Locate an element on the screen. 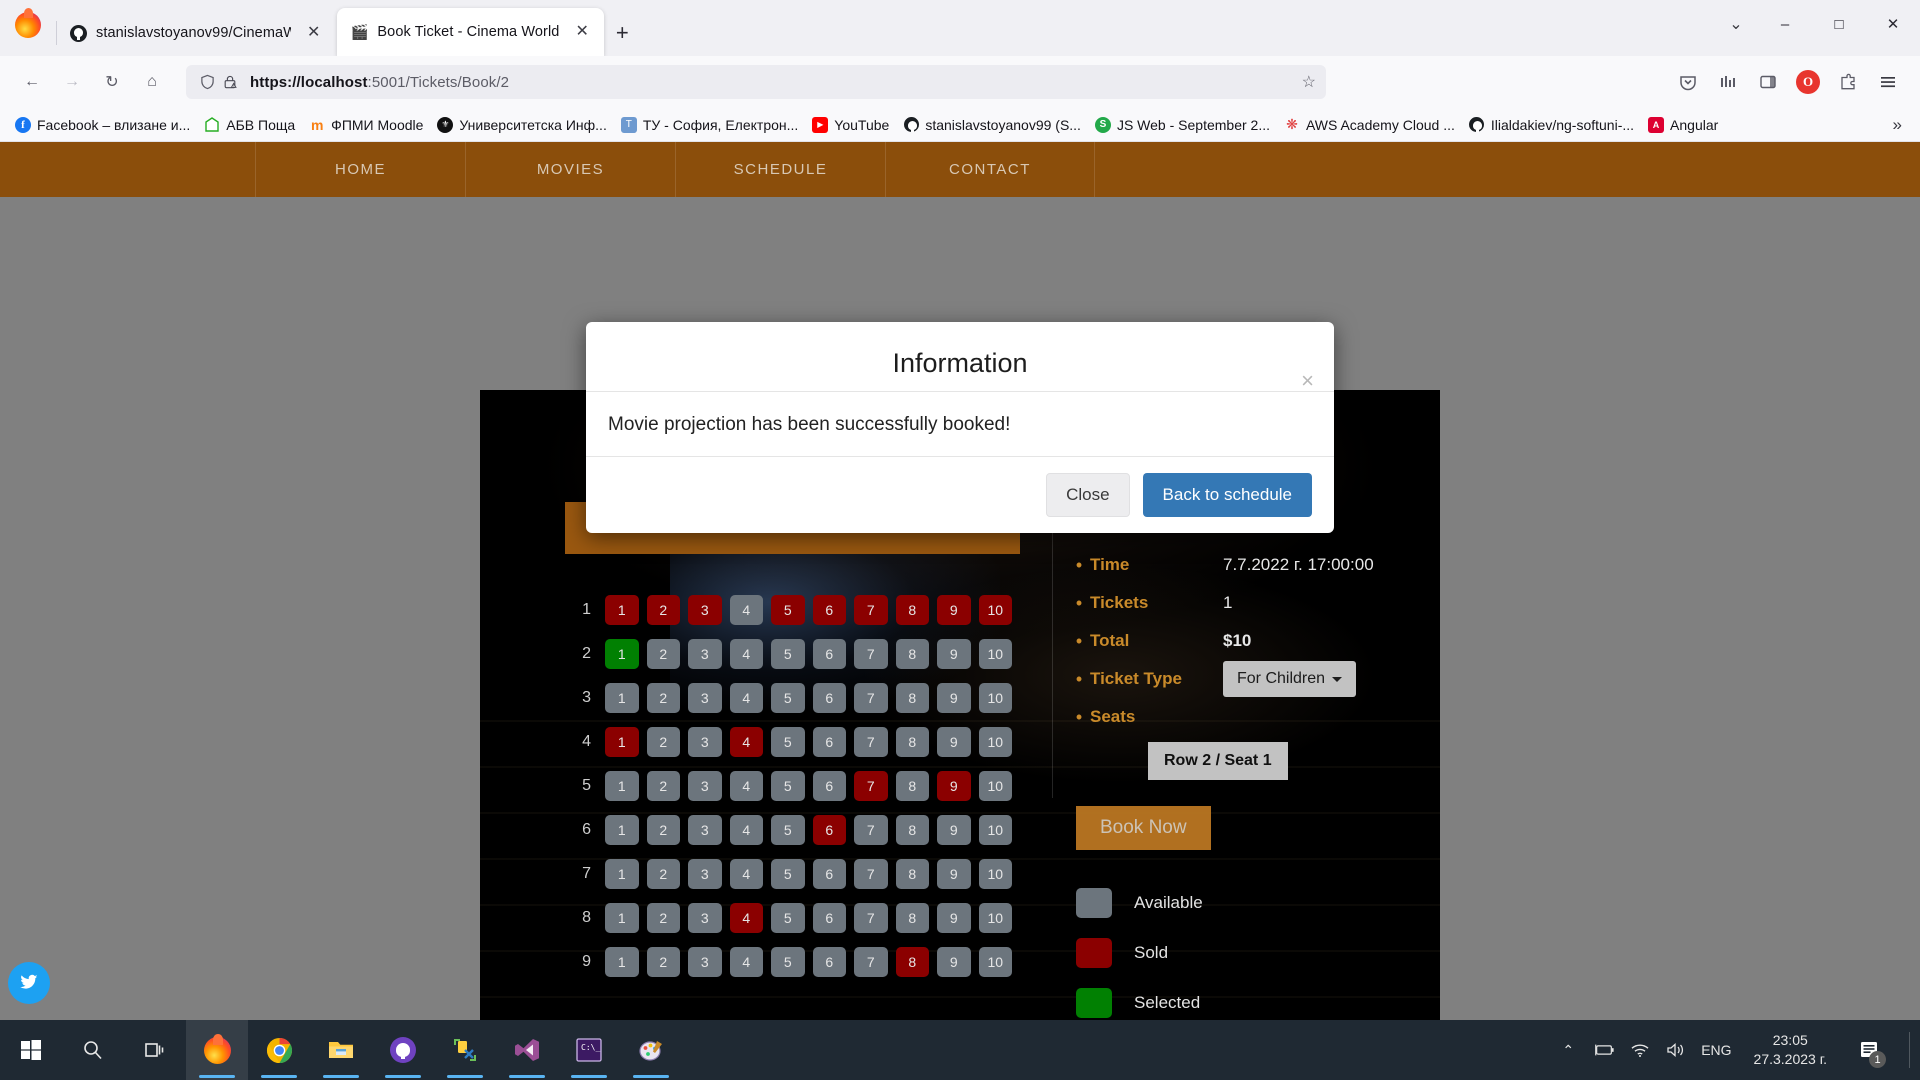  seat-r4-c3-available: 3 is located at coordinates (705, 742).